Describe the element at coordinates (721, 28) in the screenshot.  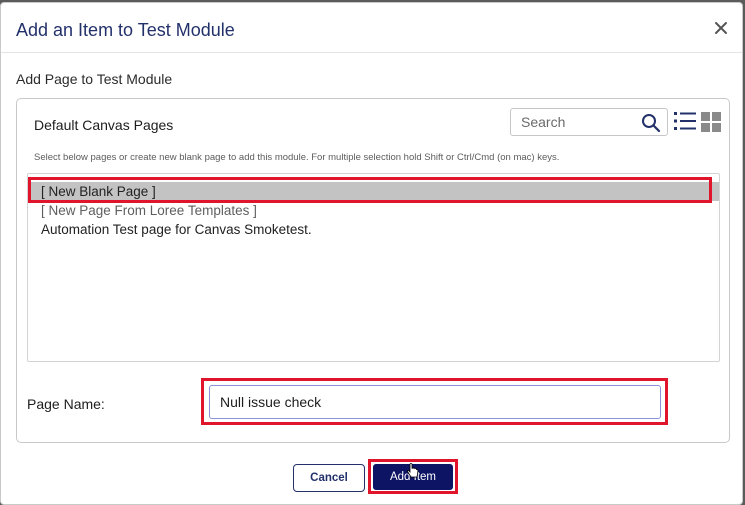
I see `close-icon` at that location.